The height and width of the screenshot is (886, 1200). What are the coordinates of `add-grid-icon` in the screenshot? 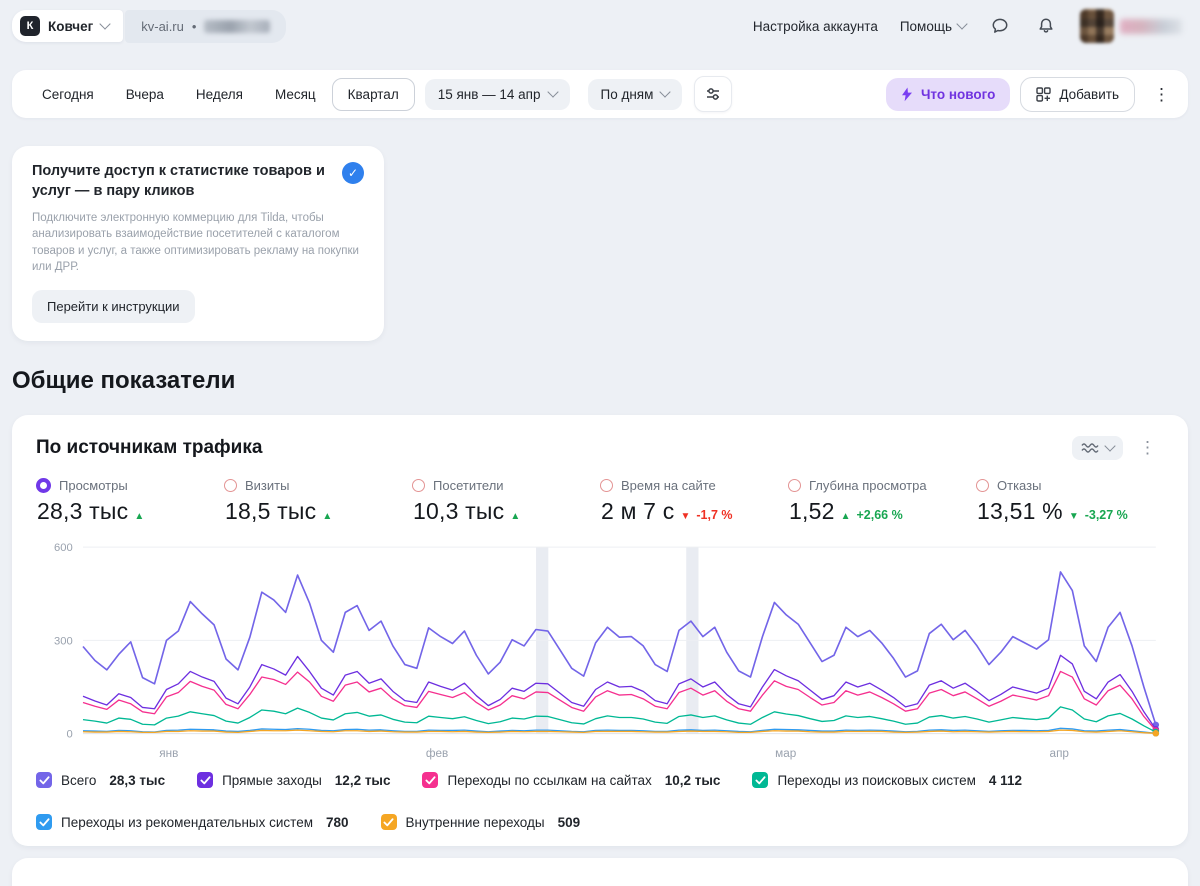 It's located at (1044, 94).